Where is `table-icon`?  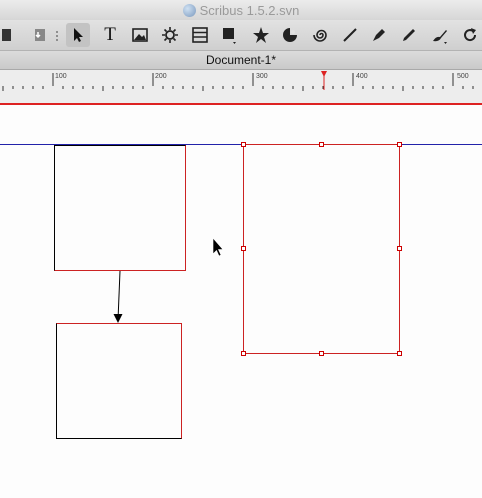
table-icon is located at coordinates (200, 35).